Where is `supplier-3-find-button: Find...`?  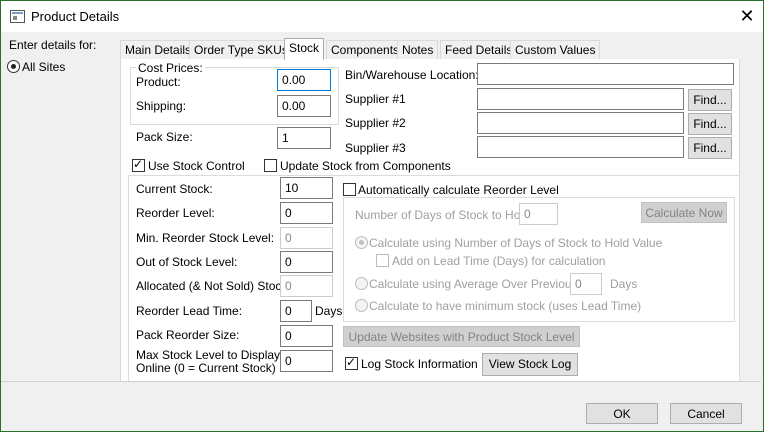 supplier-3-find-button: Find... is located at coordinates (710, 148).